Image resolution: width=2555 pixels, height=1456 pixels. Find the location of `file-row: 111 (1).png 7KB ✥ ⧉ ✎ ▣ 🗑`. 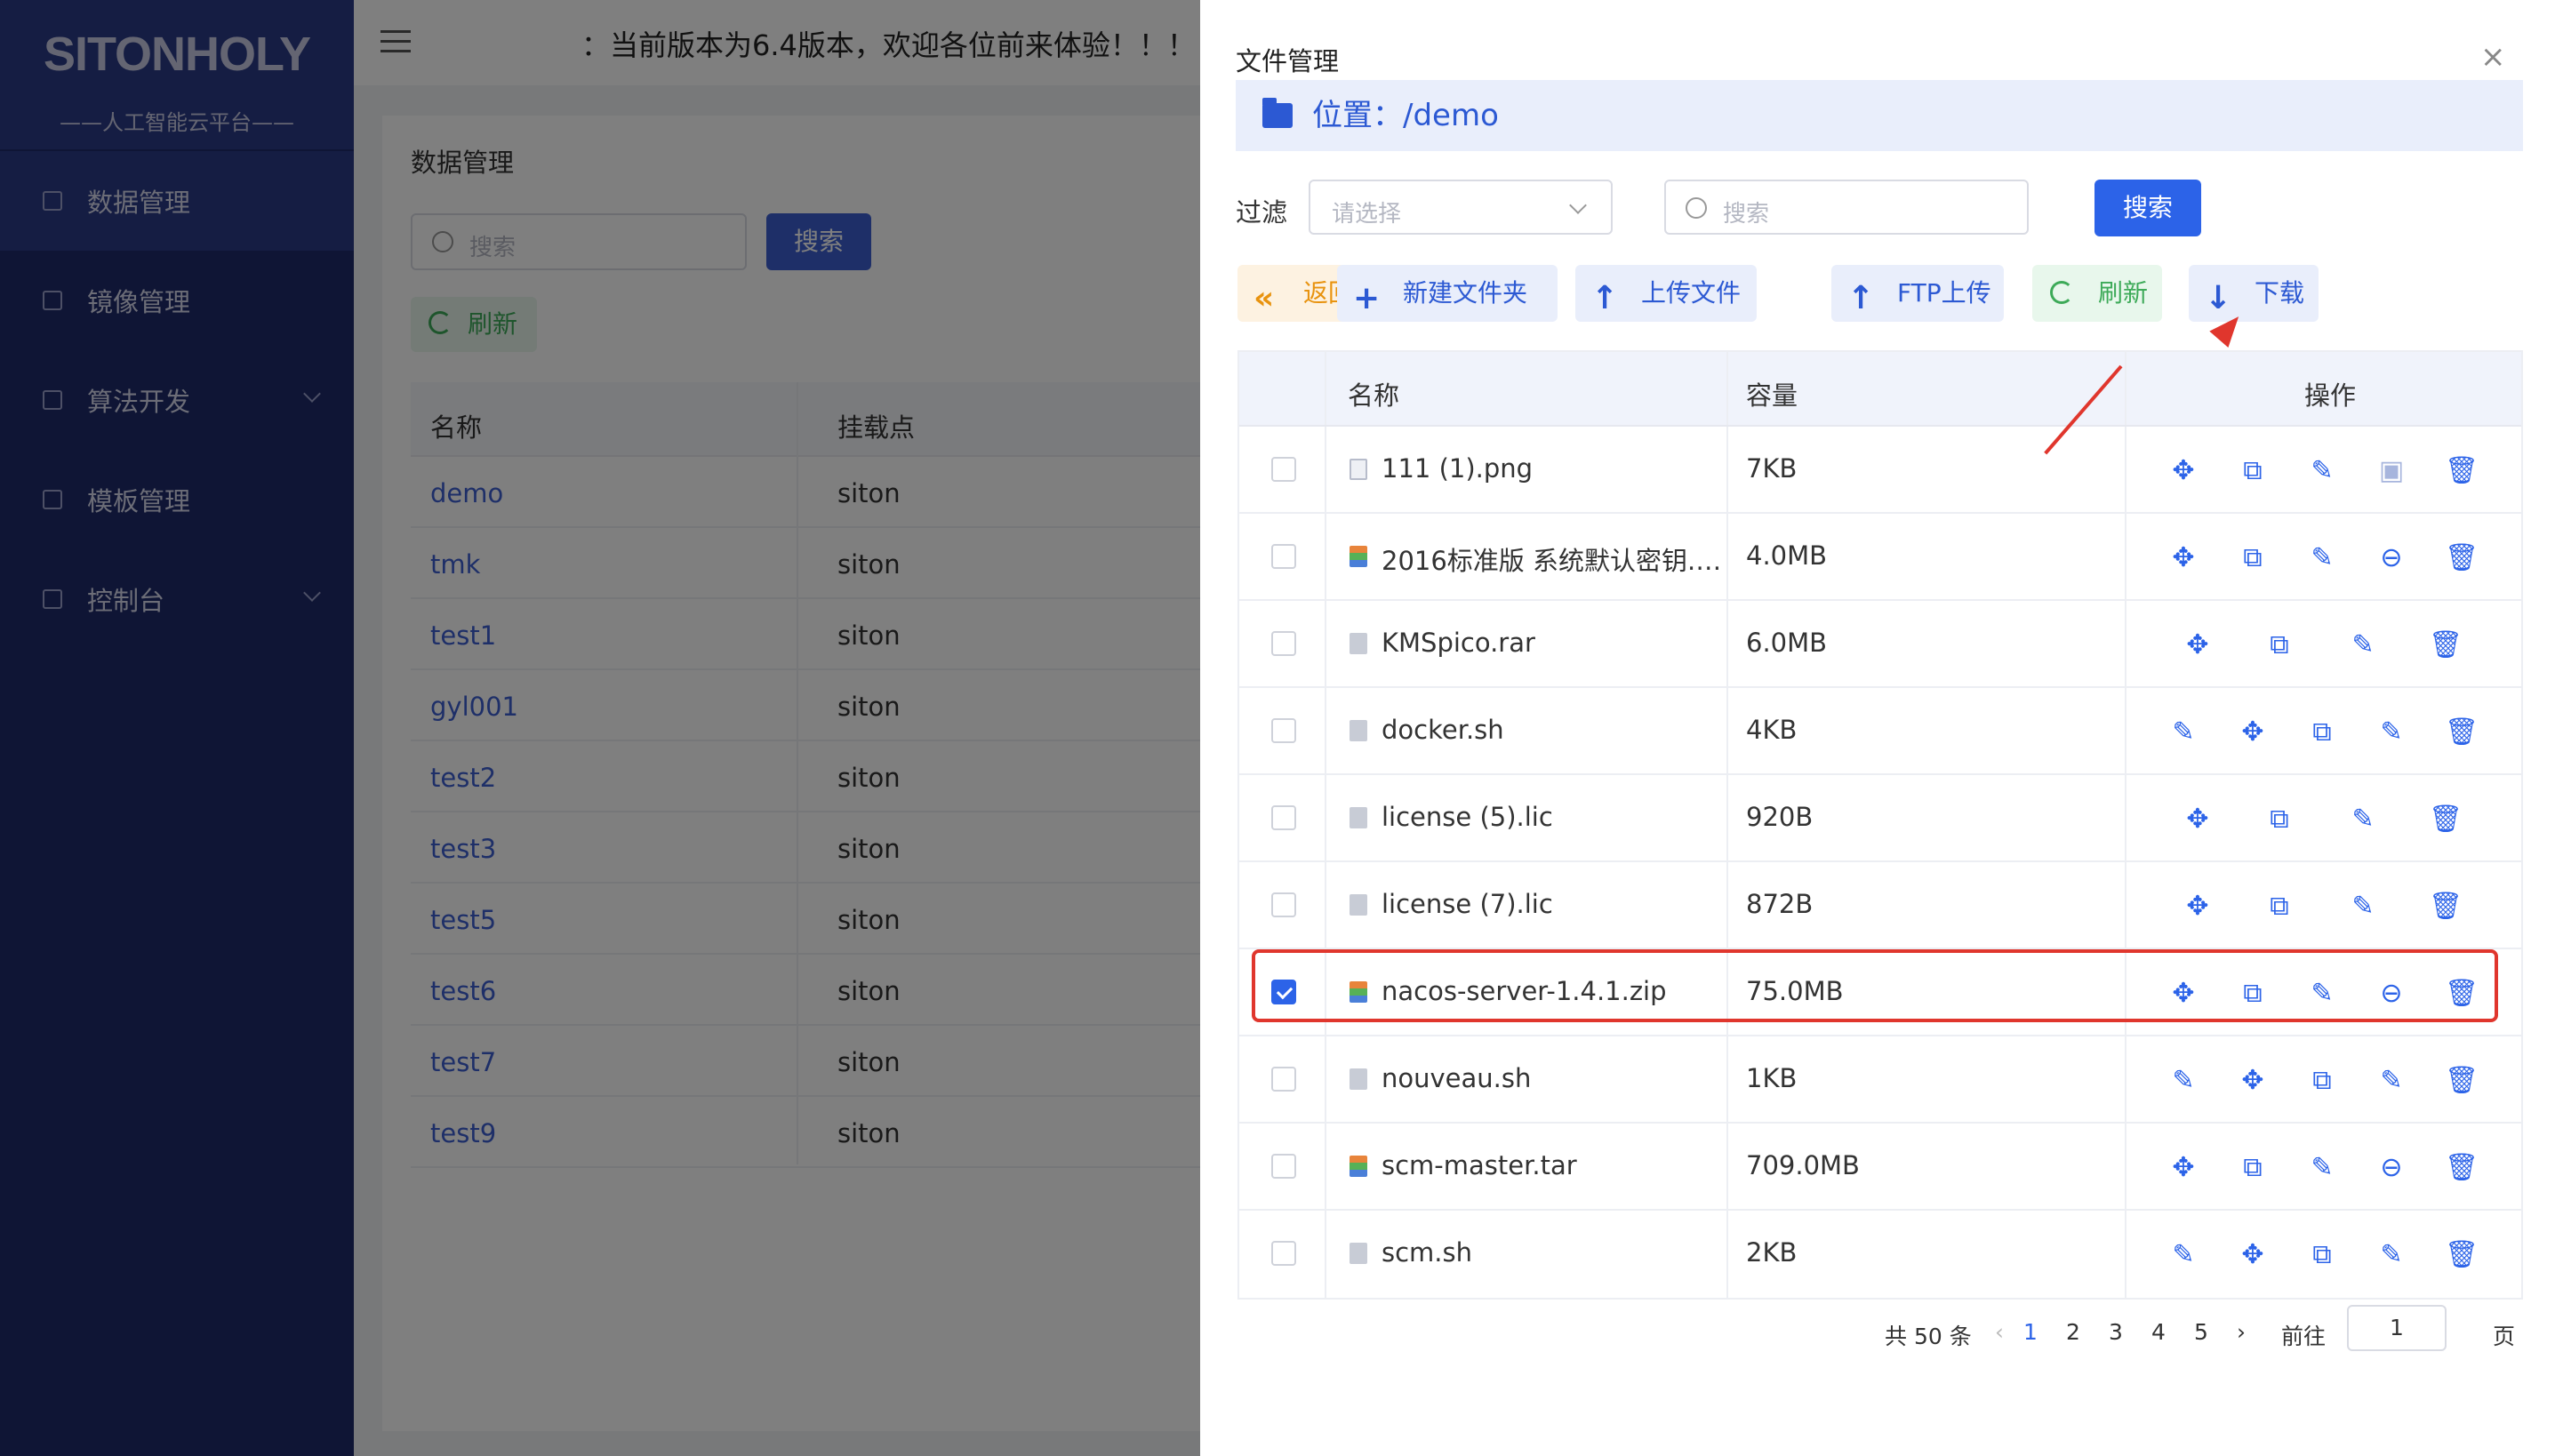

file-row: 111 (1).png 7KB ✥ ⧉ ✎ ▣ 🗑 is located at coordinates (1880, 470).